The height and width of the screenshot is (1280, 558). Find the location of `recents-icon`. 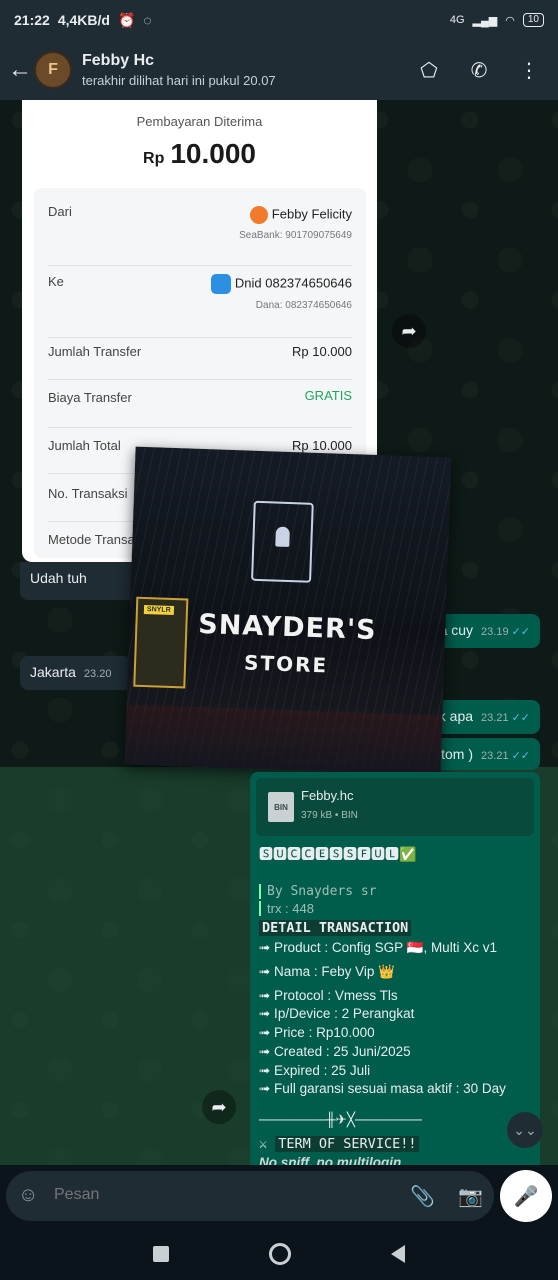

recents-icon is located at coordinates (161, 1253).